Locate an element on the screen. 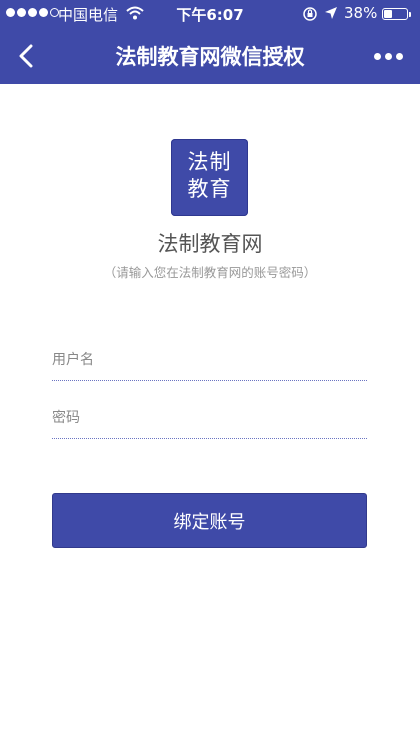  rotation-lock-icon is located at coordinates (310, 16).